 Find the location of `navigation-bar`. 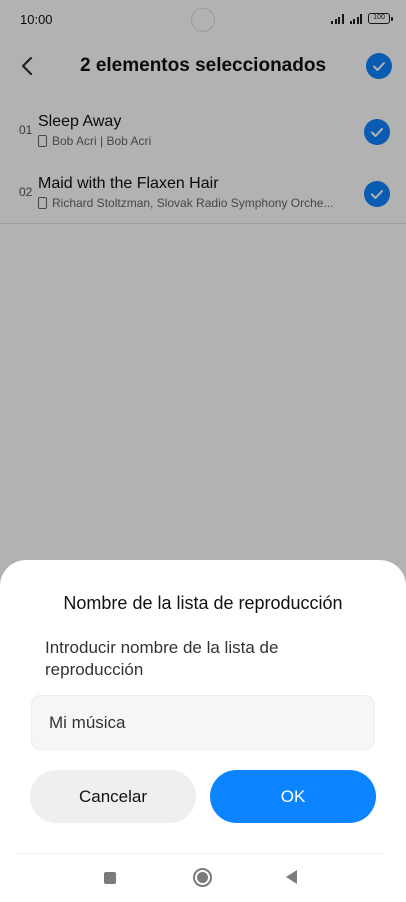

navigation-bar is located at coordinates (203, 879).